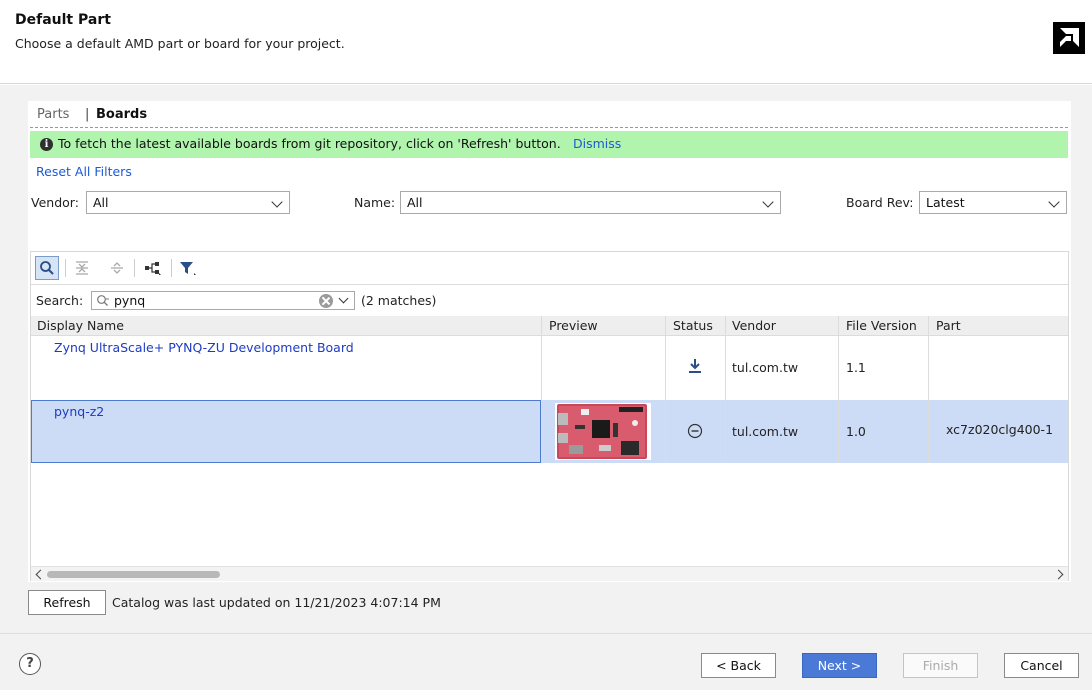 This screenshot has width=1092, height=690. I want to click on board-rev-label: Board Rev:, so click(880, 202).